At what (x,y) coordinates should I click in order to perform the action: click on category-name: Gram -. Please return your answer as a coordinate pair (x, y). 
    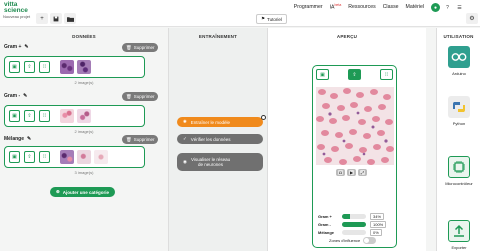
    Looking at the image, I should click on (12, 96).